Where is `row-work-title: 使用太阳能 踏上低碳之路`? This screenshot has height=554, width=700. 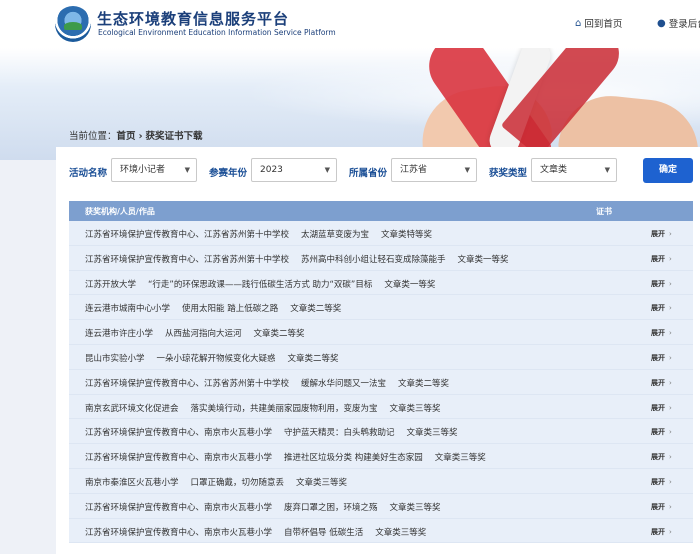 row-work-title: 使用太阳能 踏上低碳之路 is located at coordinates (230, 309).